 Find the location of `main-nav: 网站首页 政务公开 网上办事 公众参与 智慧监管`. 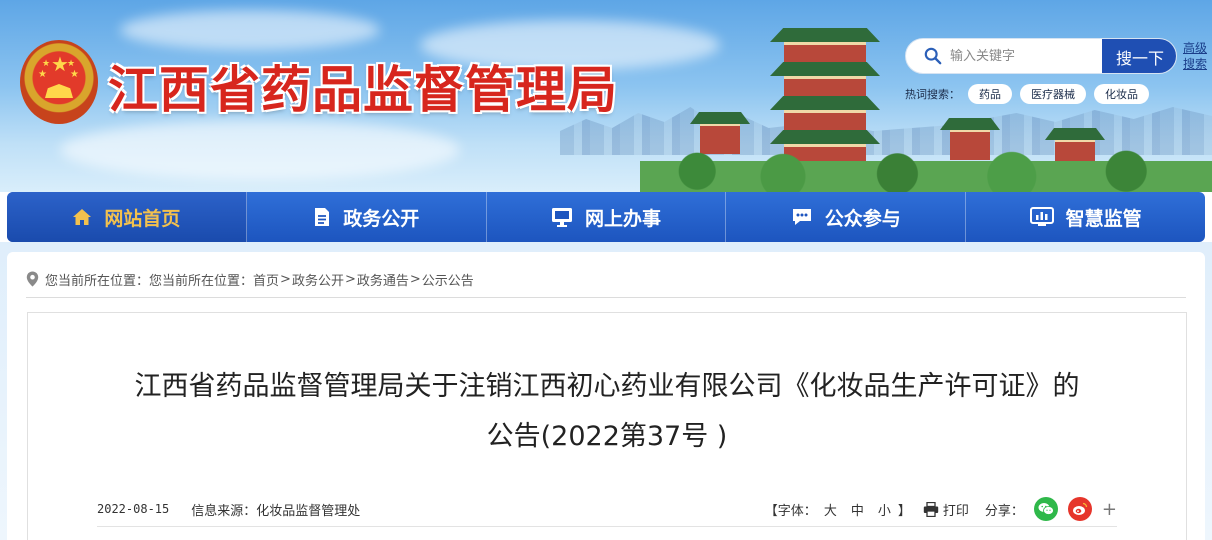

main-nav: 网站首页 政务公开 网上办事 公众参与 智慧监管 is located at coordinates (606, 217).